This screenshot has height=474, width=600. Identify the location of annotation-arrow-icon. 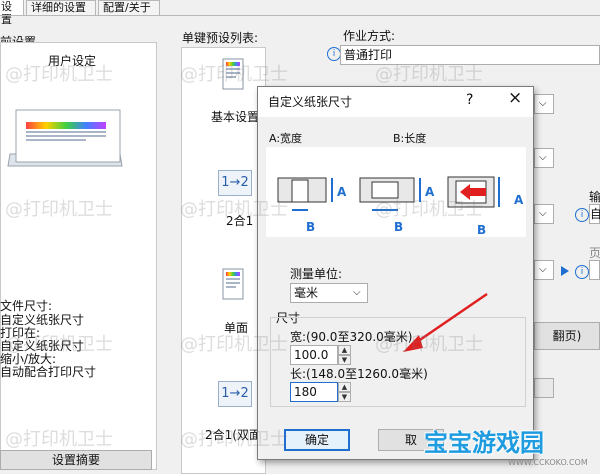
(445, 322).